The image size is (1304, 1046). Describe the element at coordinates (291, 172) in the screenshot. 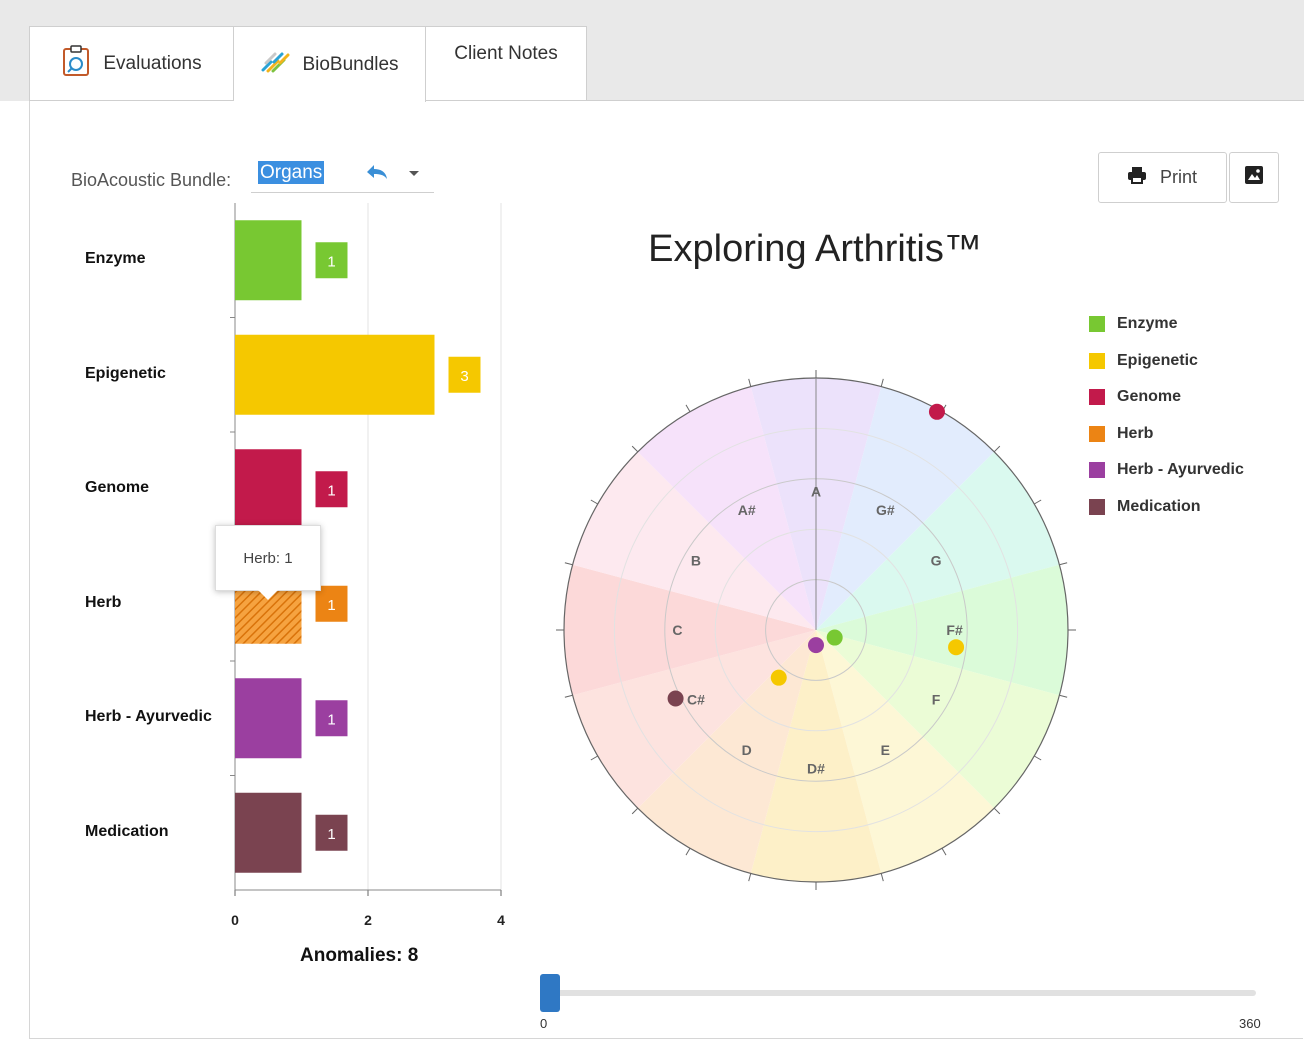

I see `bundle-value: Organs` at that location.